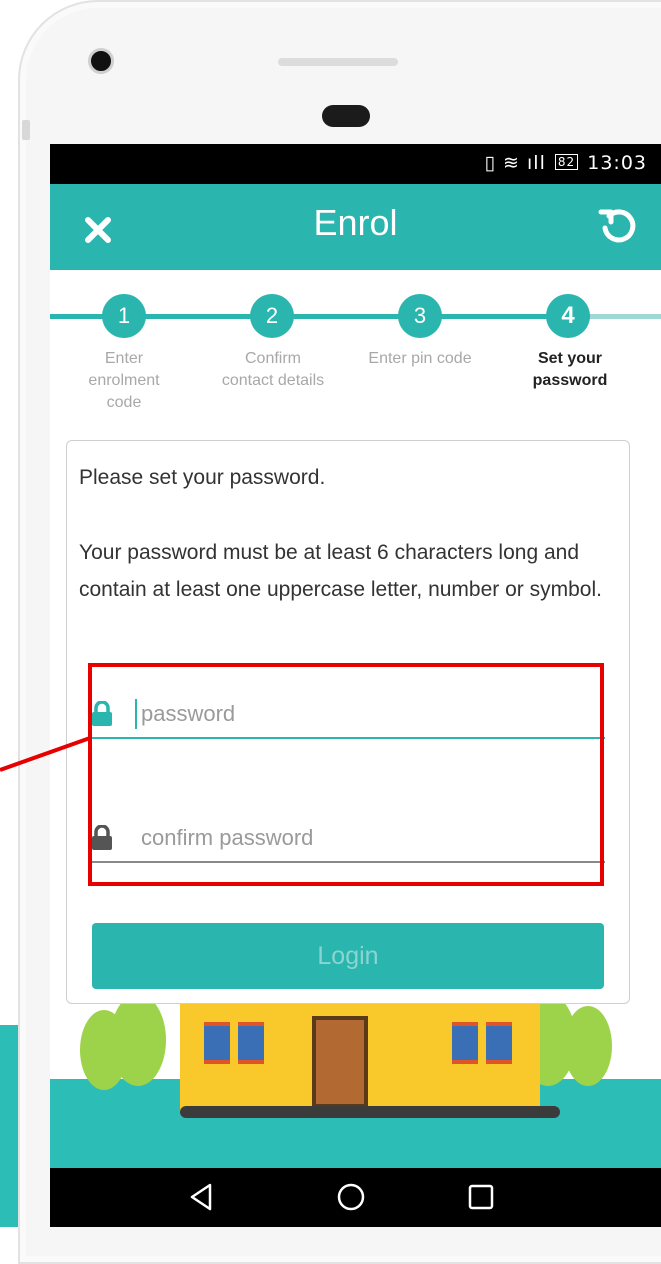 This screenshot has width=661, height=1264. Describe the element at coordinates (124, 380) in the screenshot. I see `step-1-label: Enter enrolment code` at that location.